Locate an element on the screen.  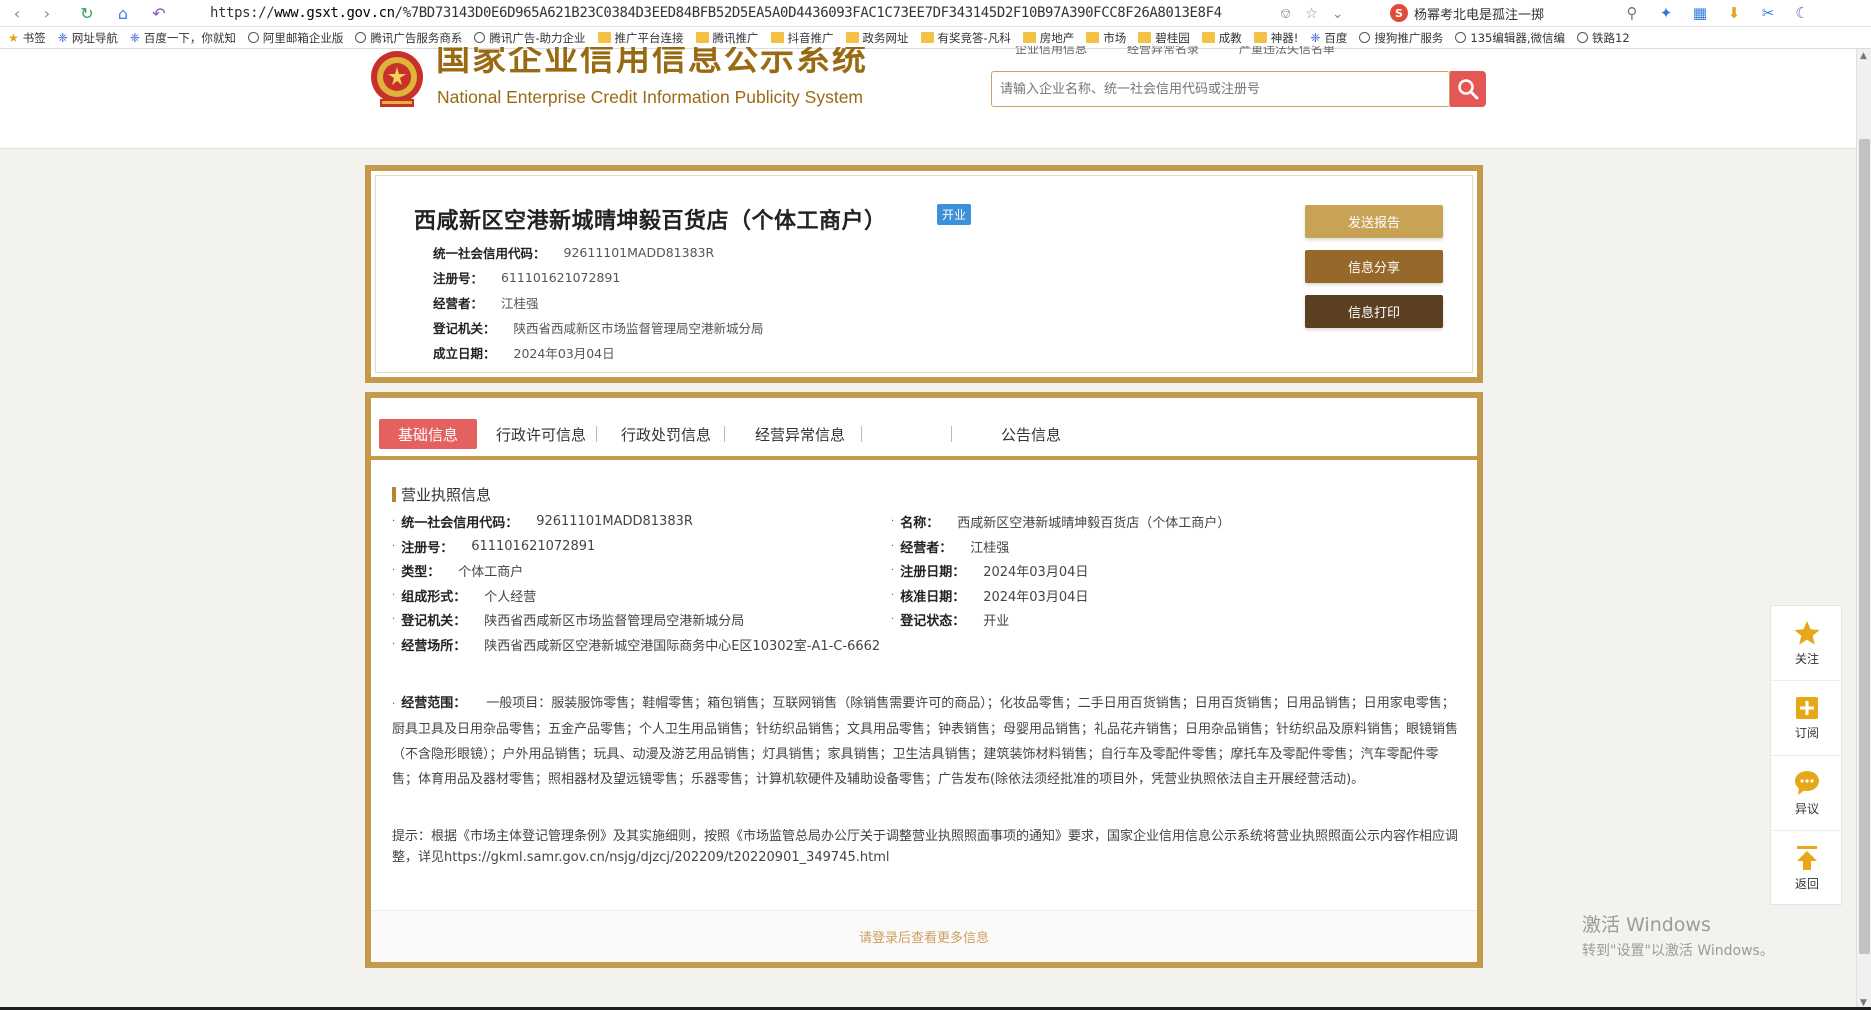
bookmark-item: 政务网址 is located at coordinates (877, 38).